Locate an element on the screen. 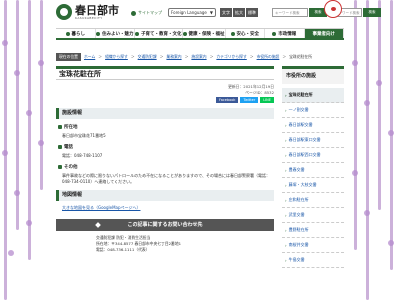  nav-item-safety: 安心・安全 is located at coordinates (245, 33).